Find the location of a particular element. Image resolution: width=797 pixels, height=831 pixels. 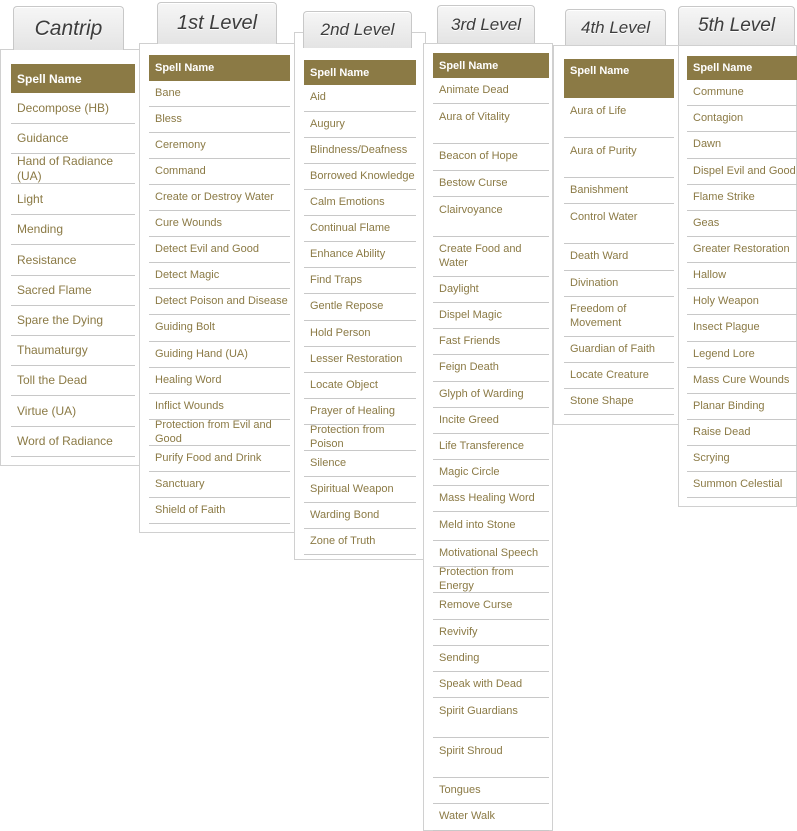

spell-row-sacred-flame: Sacred Flame is located at coordinates (73, 291).